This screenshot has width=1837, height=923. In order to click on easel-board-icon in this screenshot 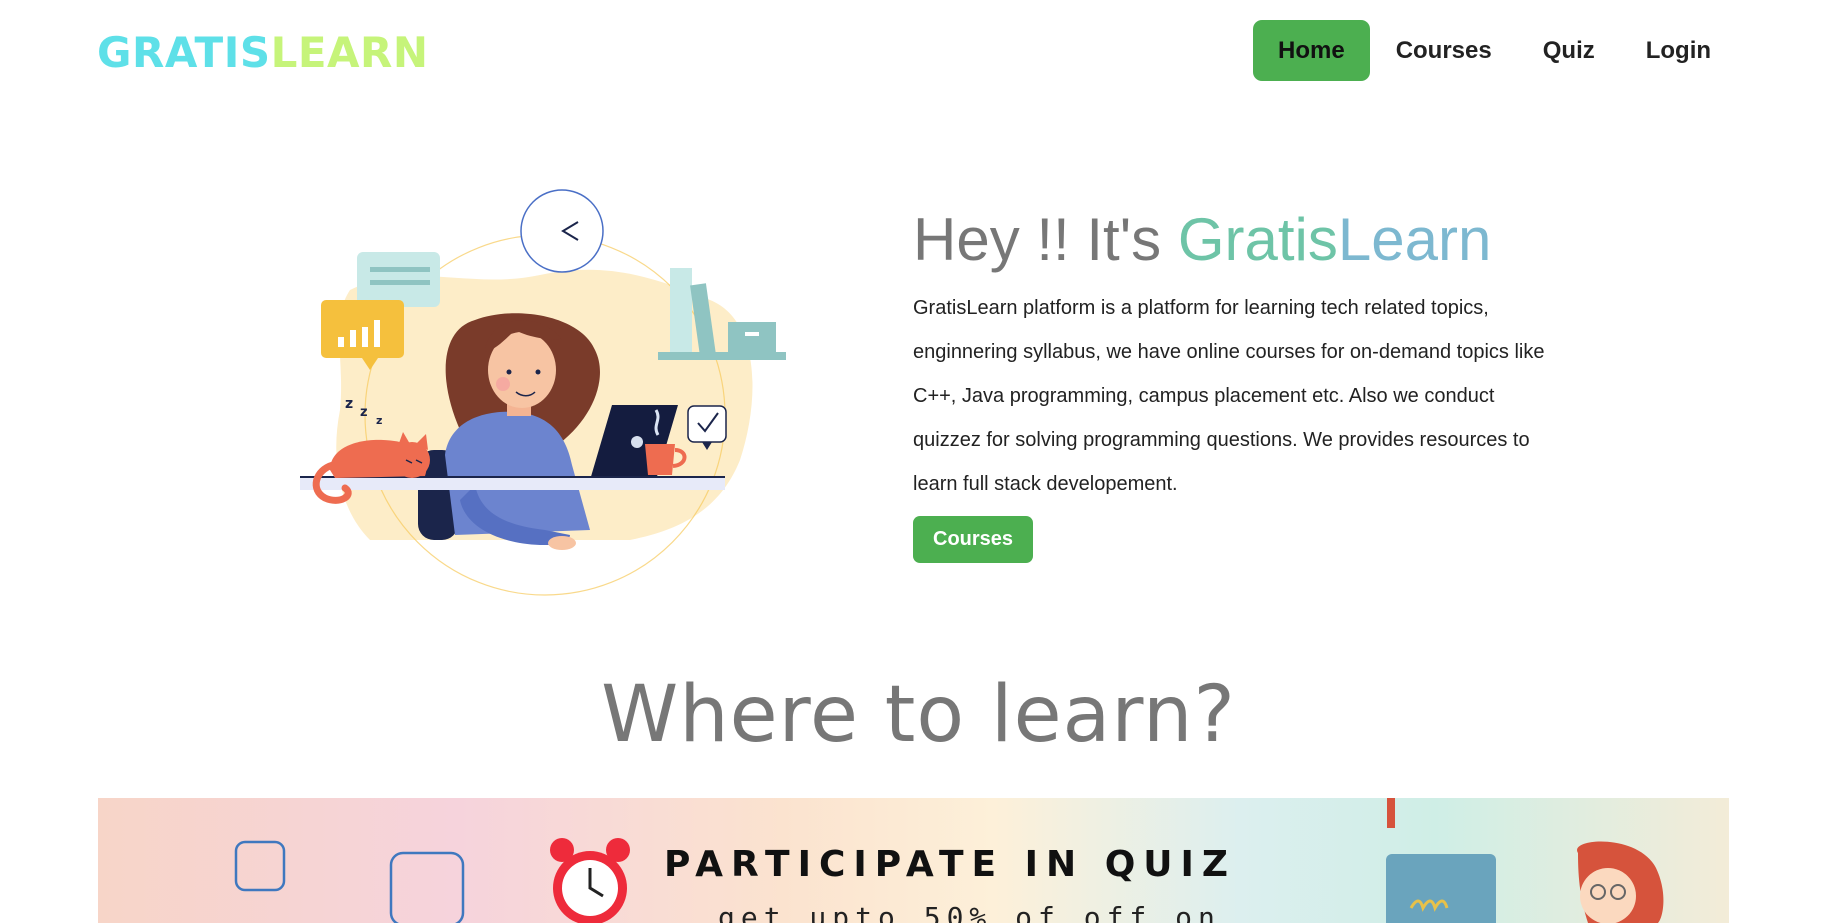, I will do `click(1441, 860)`.